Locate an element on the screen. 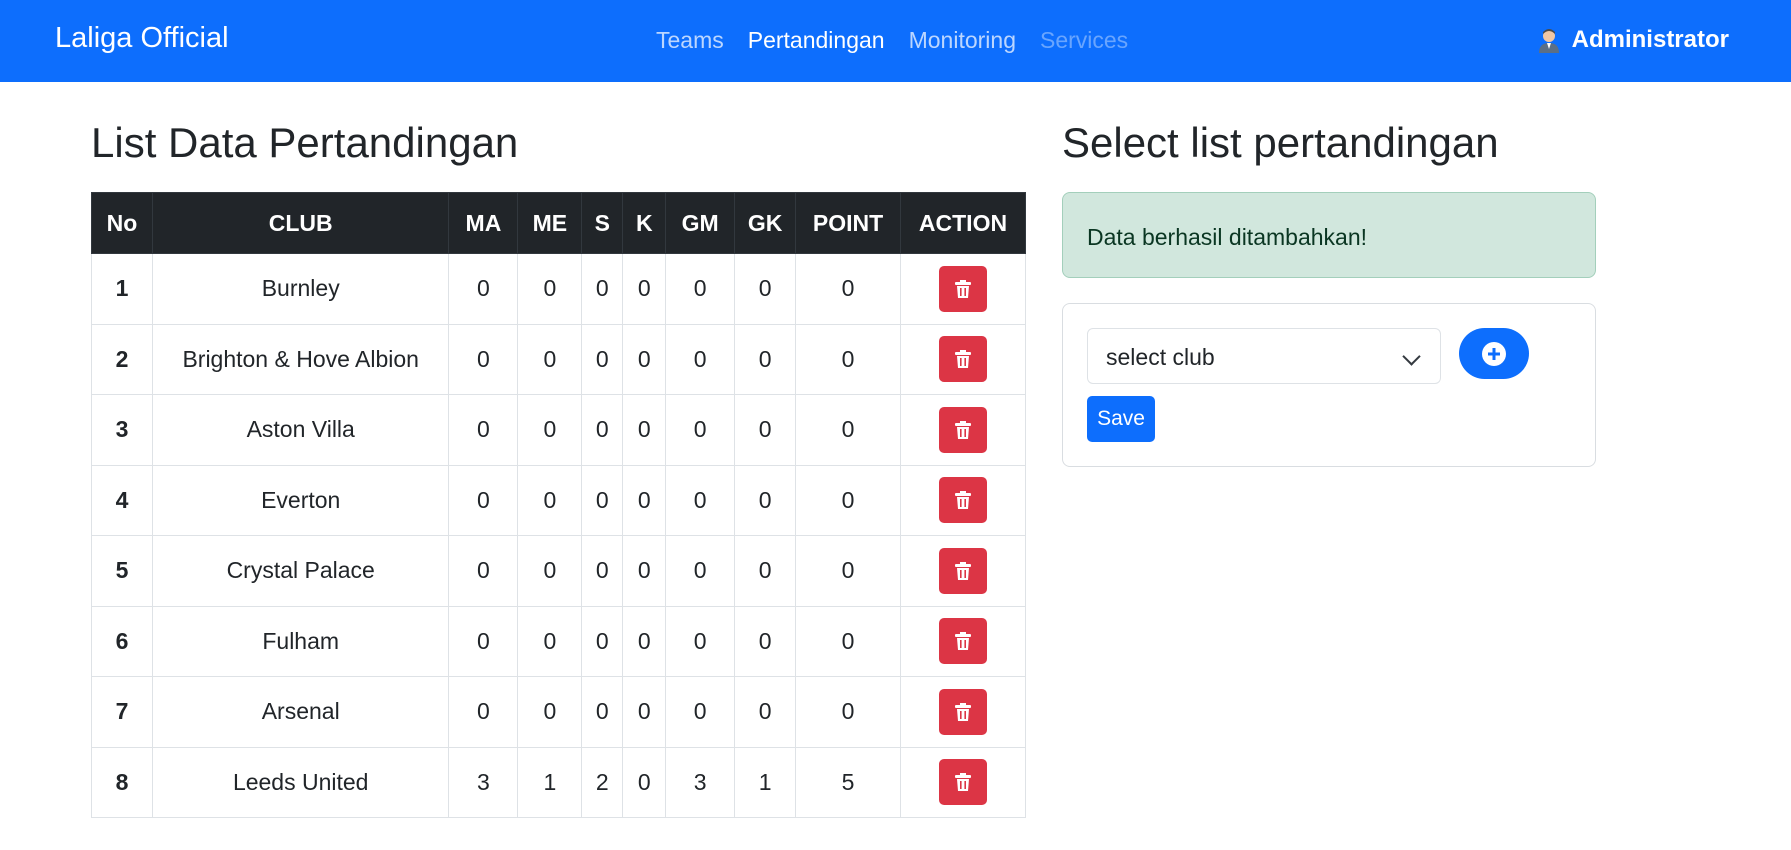 The width and height of the screenshot is (1791, 850). success-alert: Data berhasil ditambahkan! is located at coordinates (1329, 235).